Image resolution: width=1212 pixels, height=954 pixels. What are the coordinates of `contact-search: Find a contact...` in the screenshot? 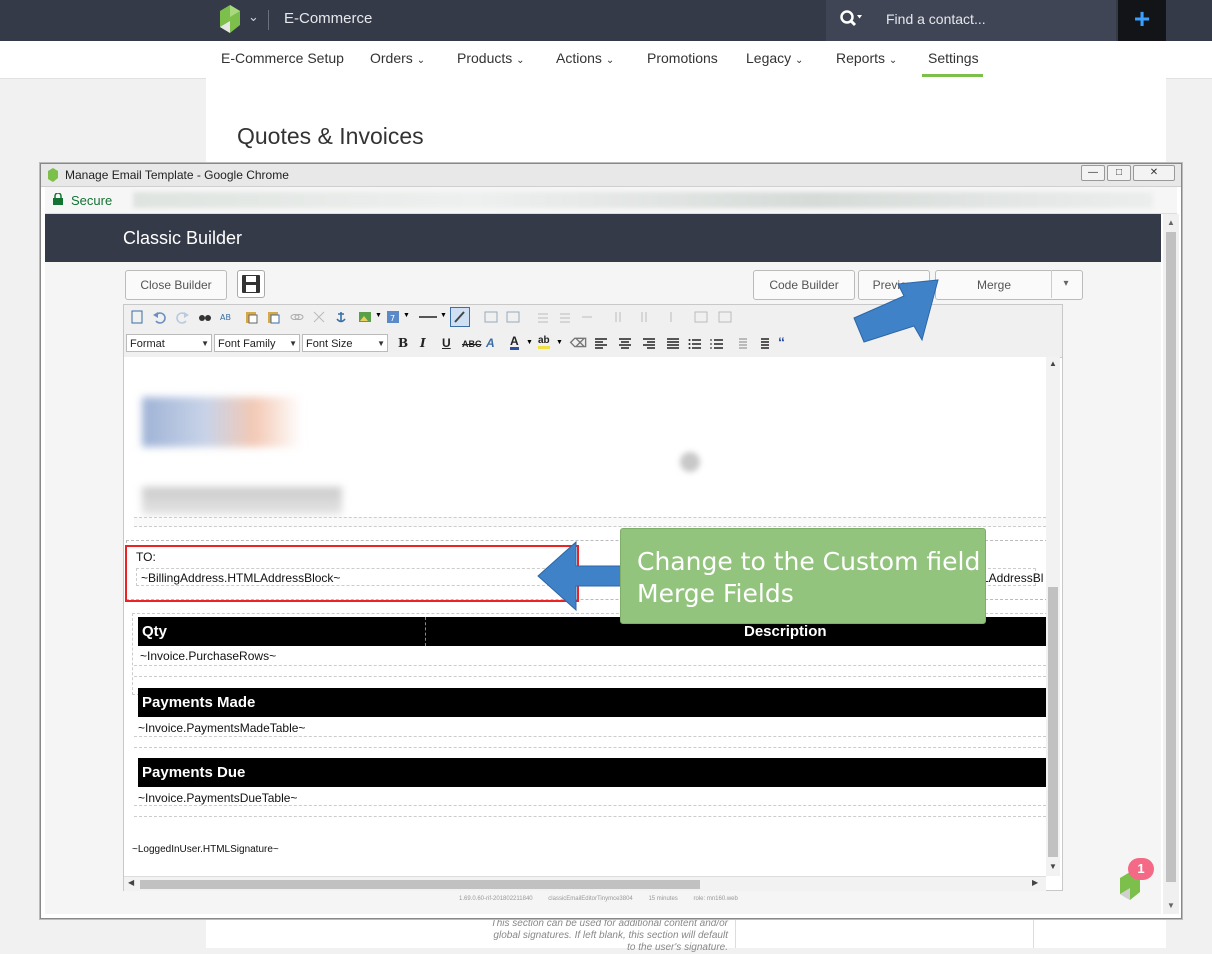 It's located at (971, 20).